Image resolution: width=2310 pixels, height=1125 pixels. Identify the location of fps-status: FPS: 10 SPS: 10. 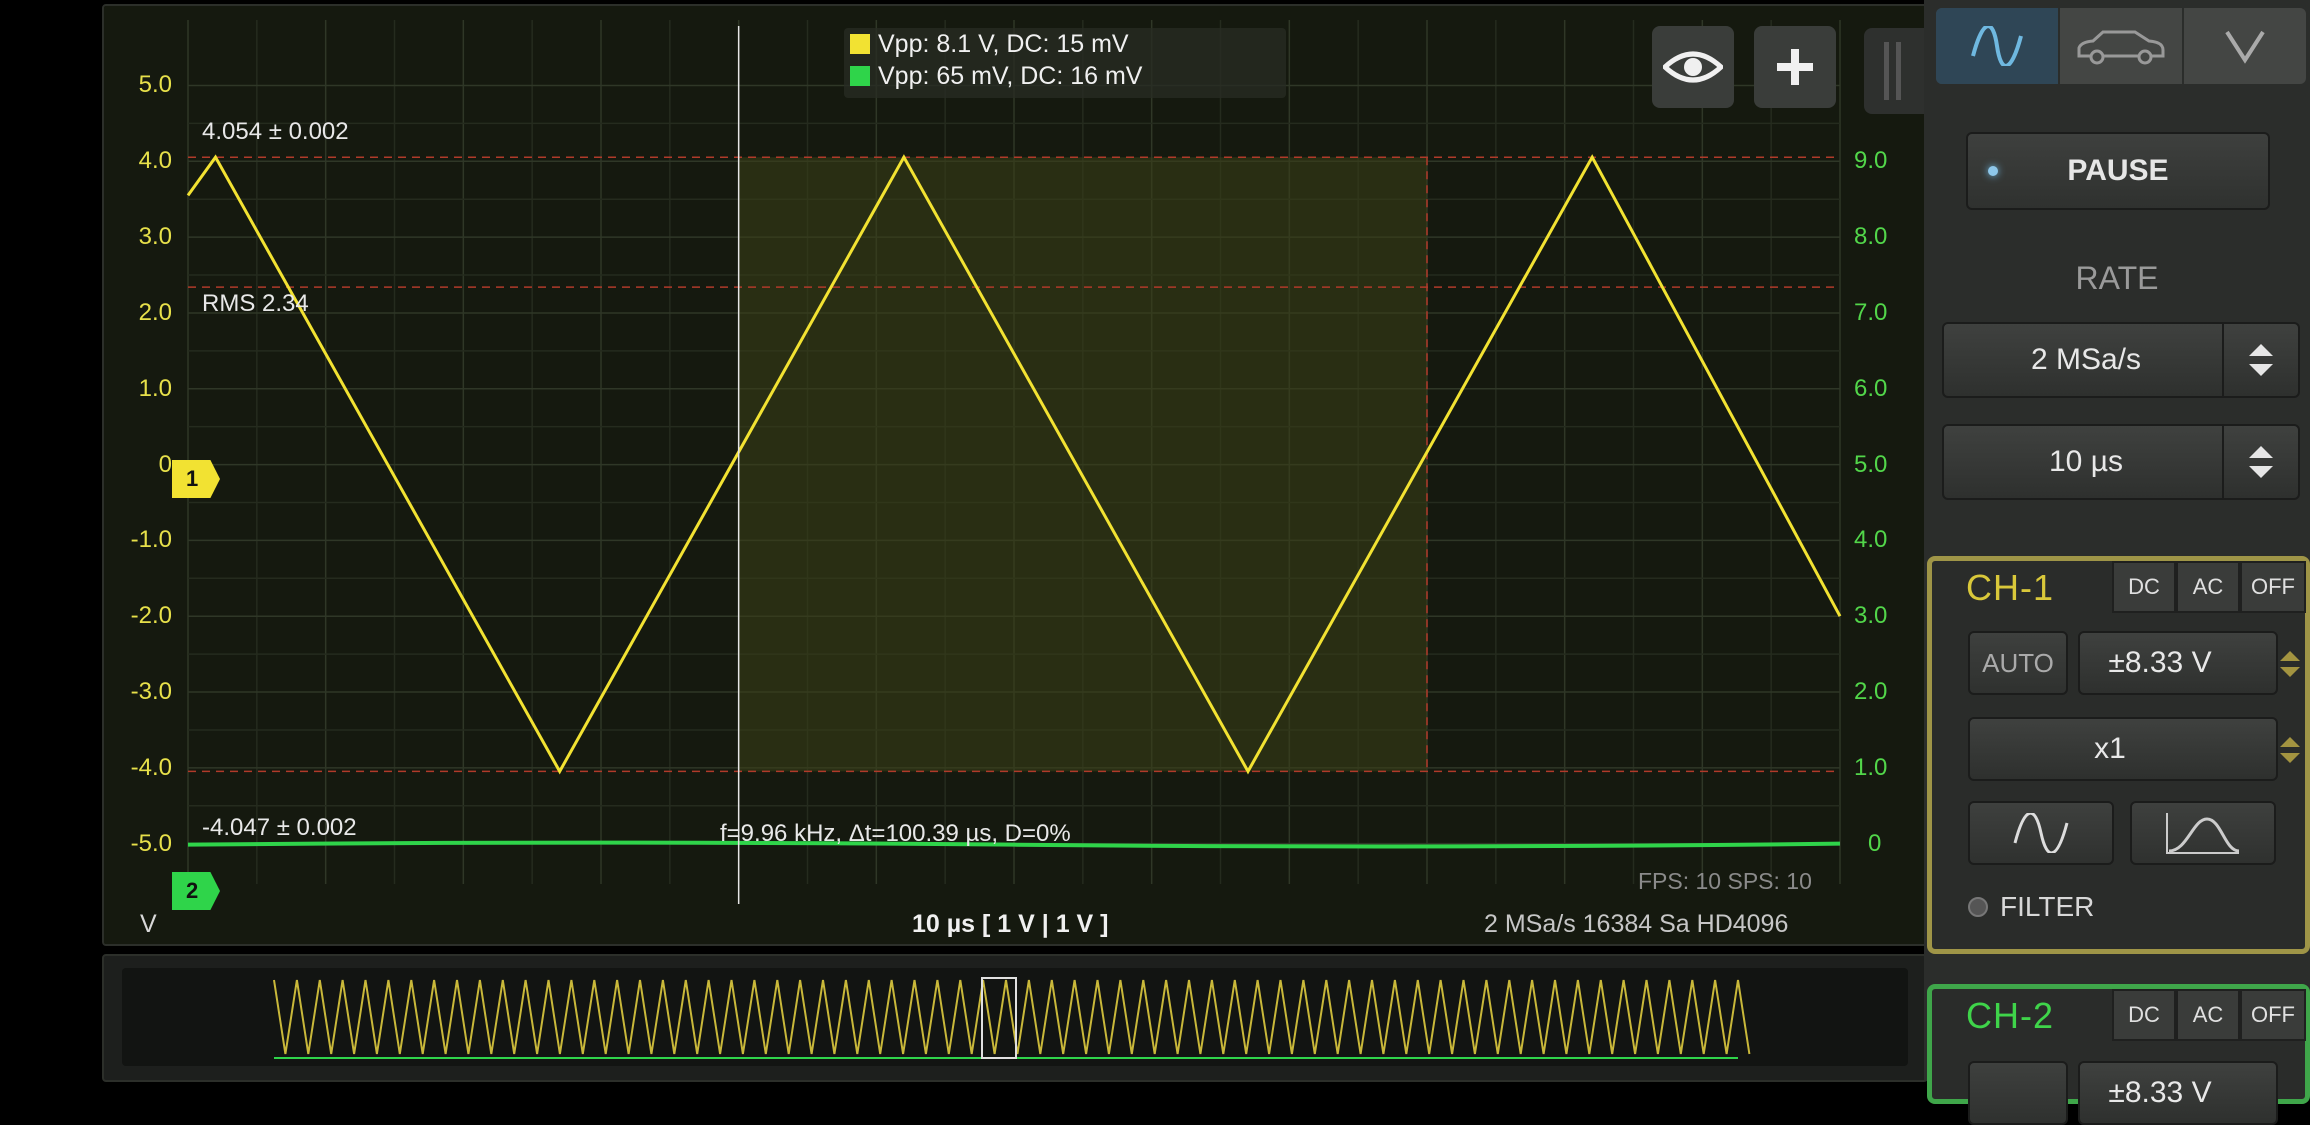
(1725, 881).